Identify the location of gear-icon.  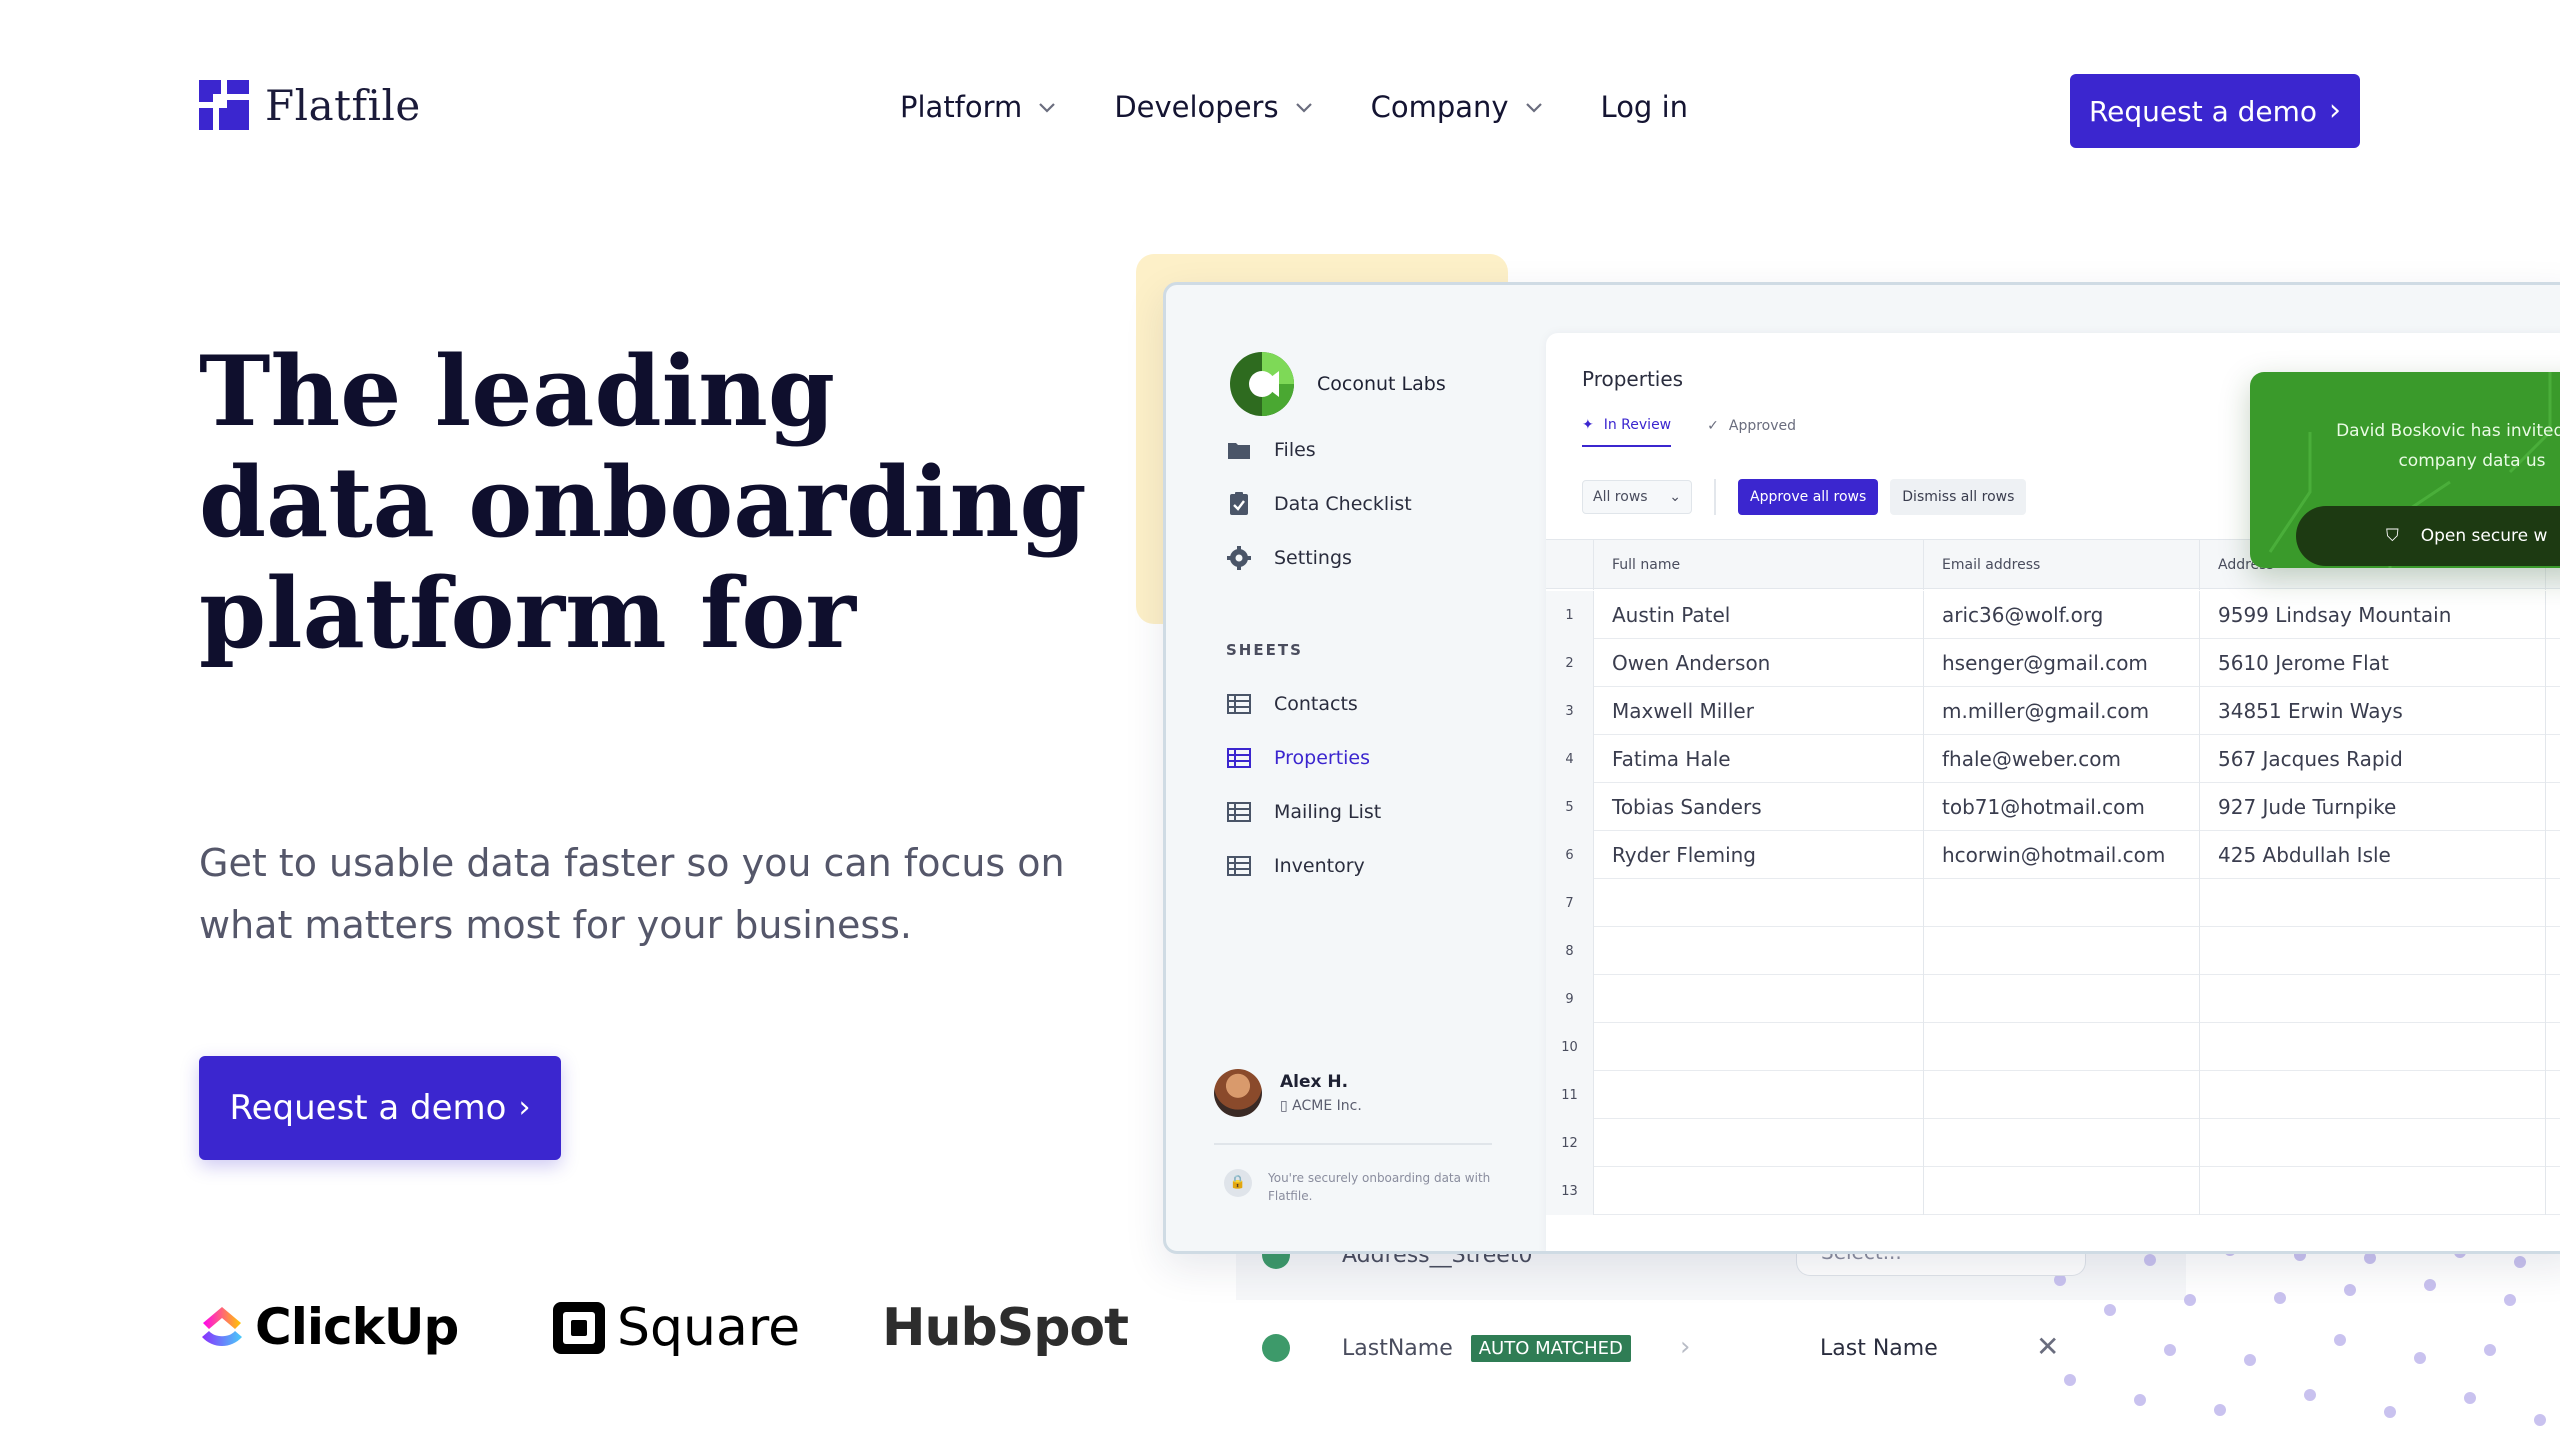
(1239, 558).